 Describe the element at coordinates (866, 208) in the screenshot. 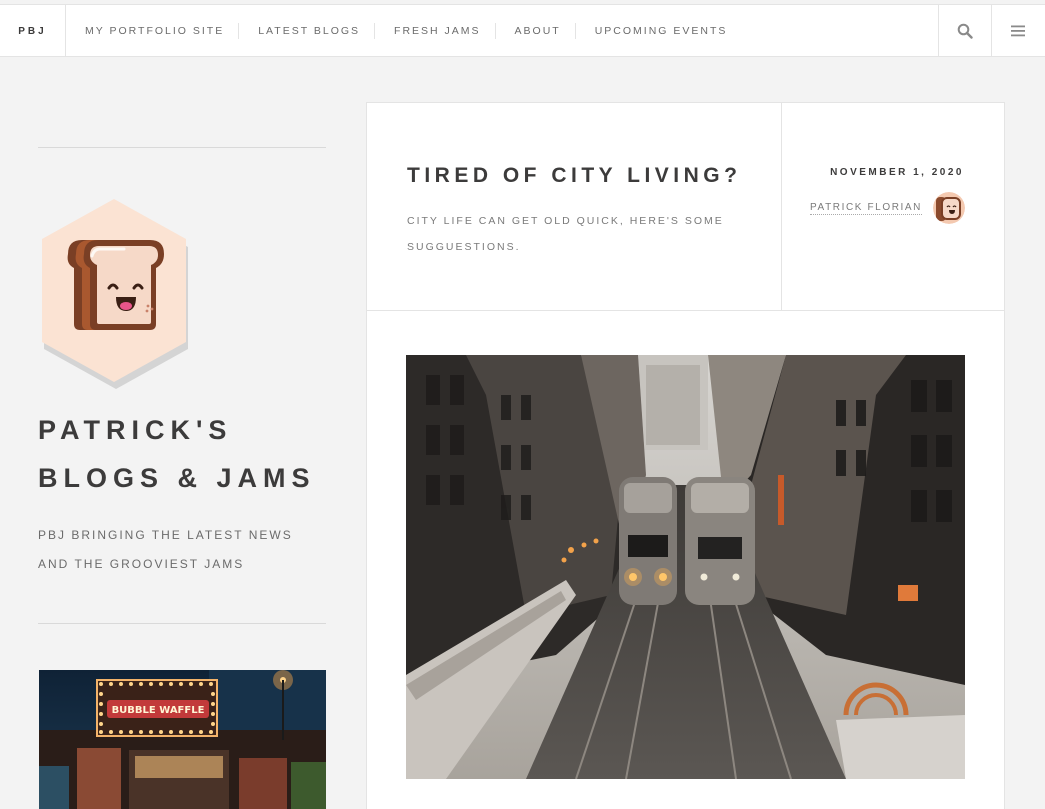

I see `post-author-link: PATRICK FLORIAN` at that location.